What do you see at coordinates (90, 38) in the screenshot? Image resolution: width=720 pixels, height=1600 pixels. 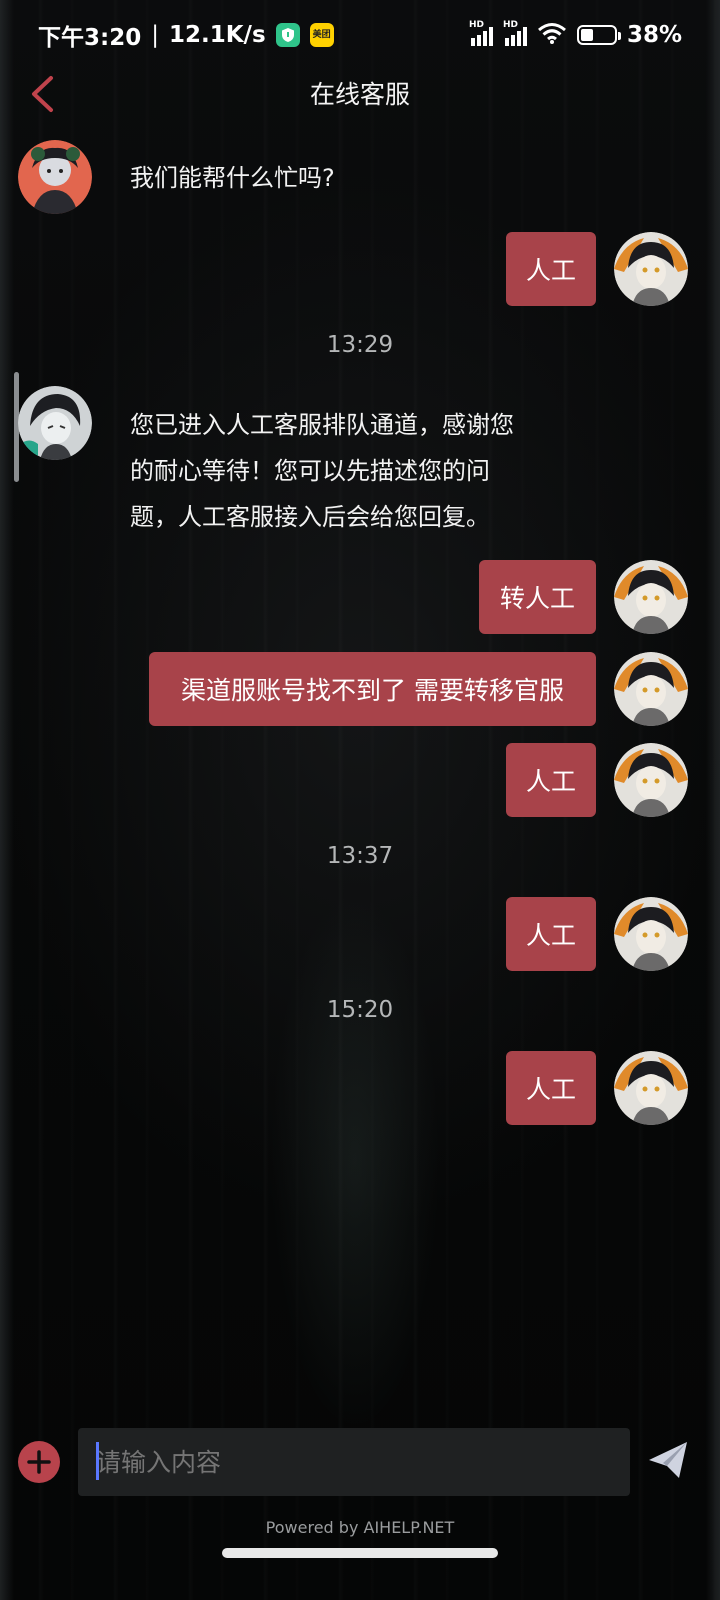 I see `clock: 下午3:20` at bounding box center [90, 38].